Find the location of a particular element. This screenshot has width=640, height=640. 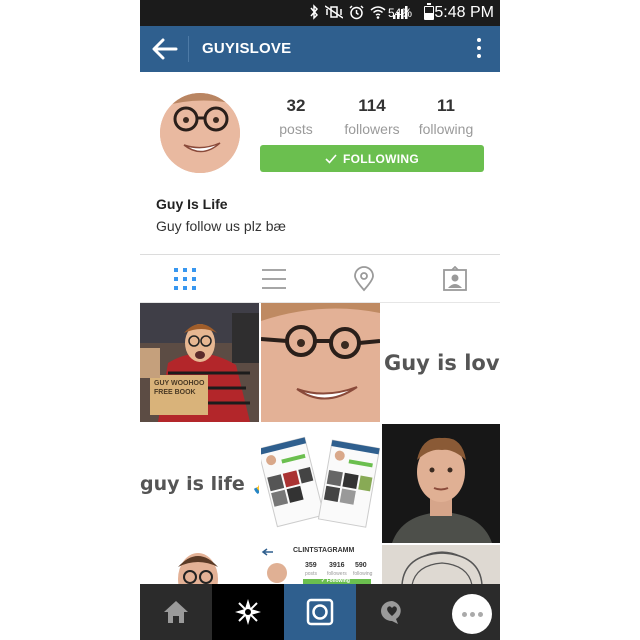

photo-text-guy-is-love: Guy is love, is located at coordinates (442, 363).